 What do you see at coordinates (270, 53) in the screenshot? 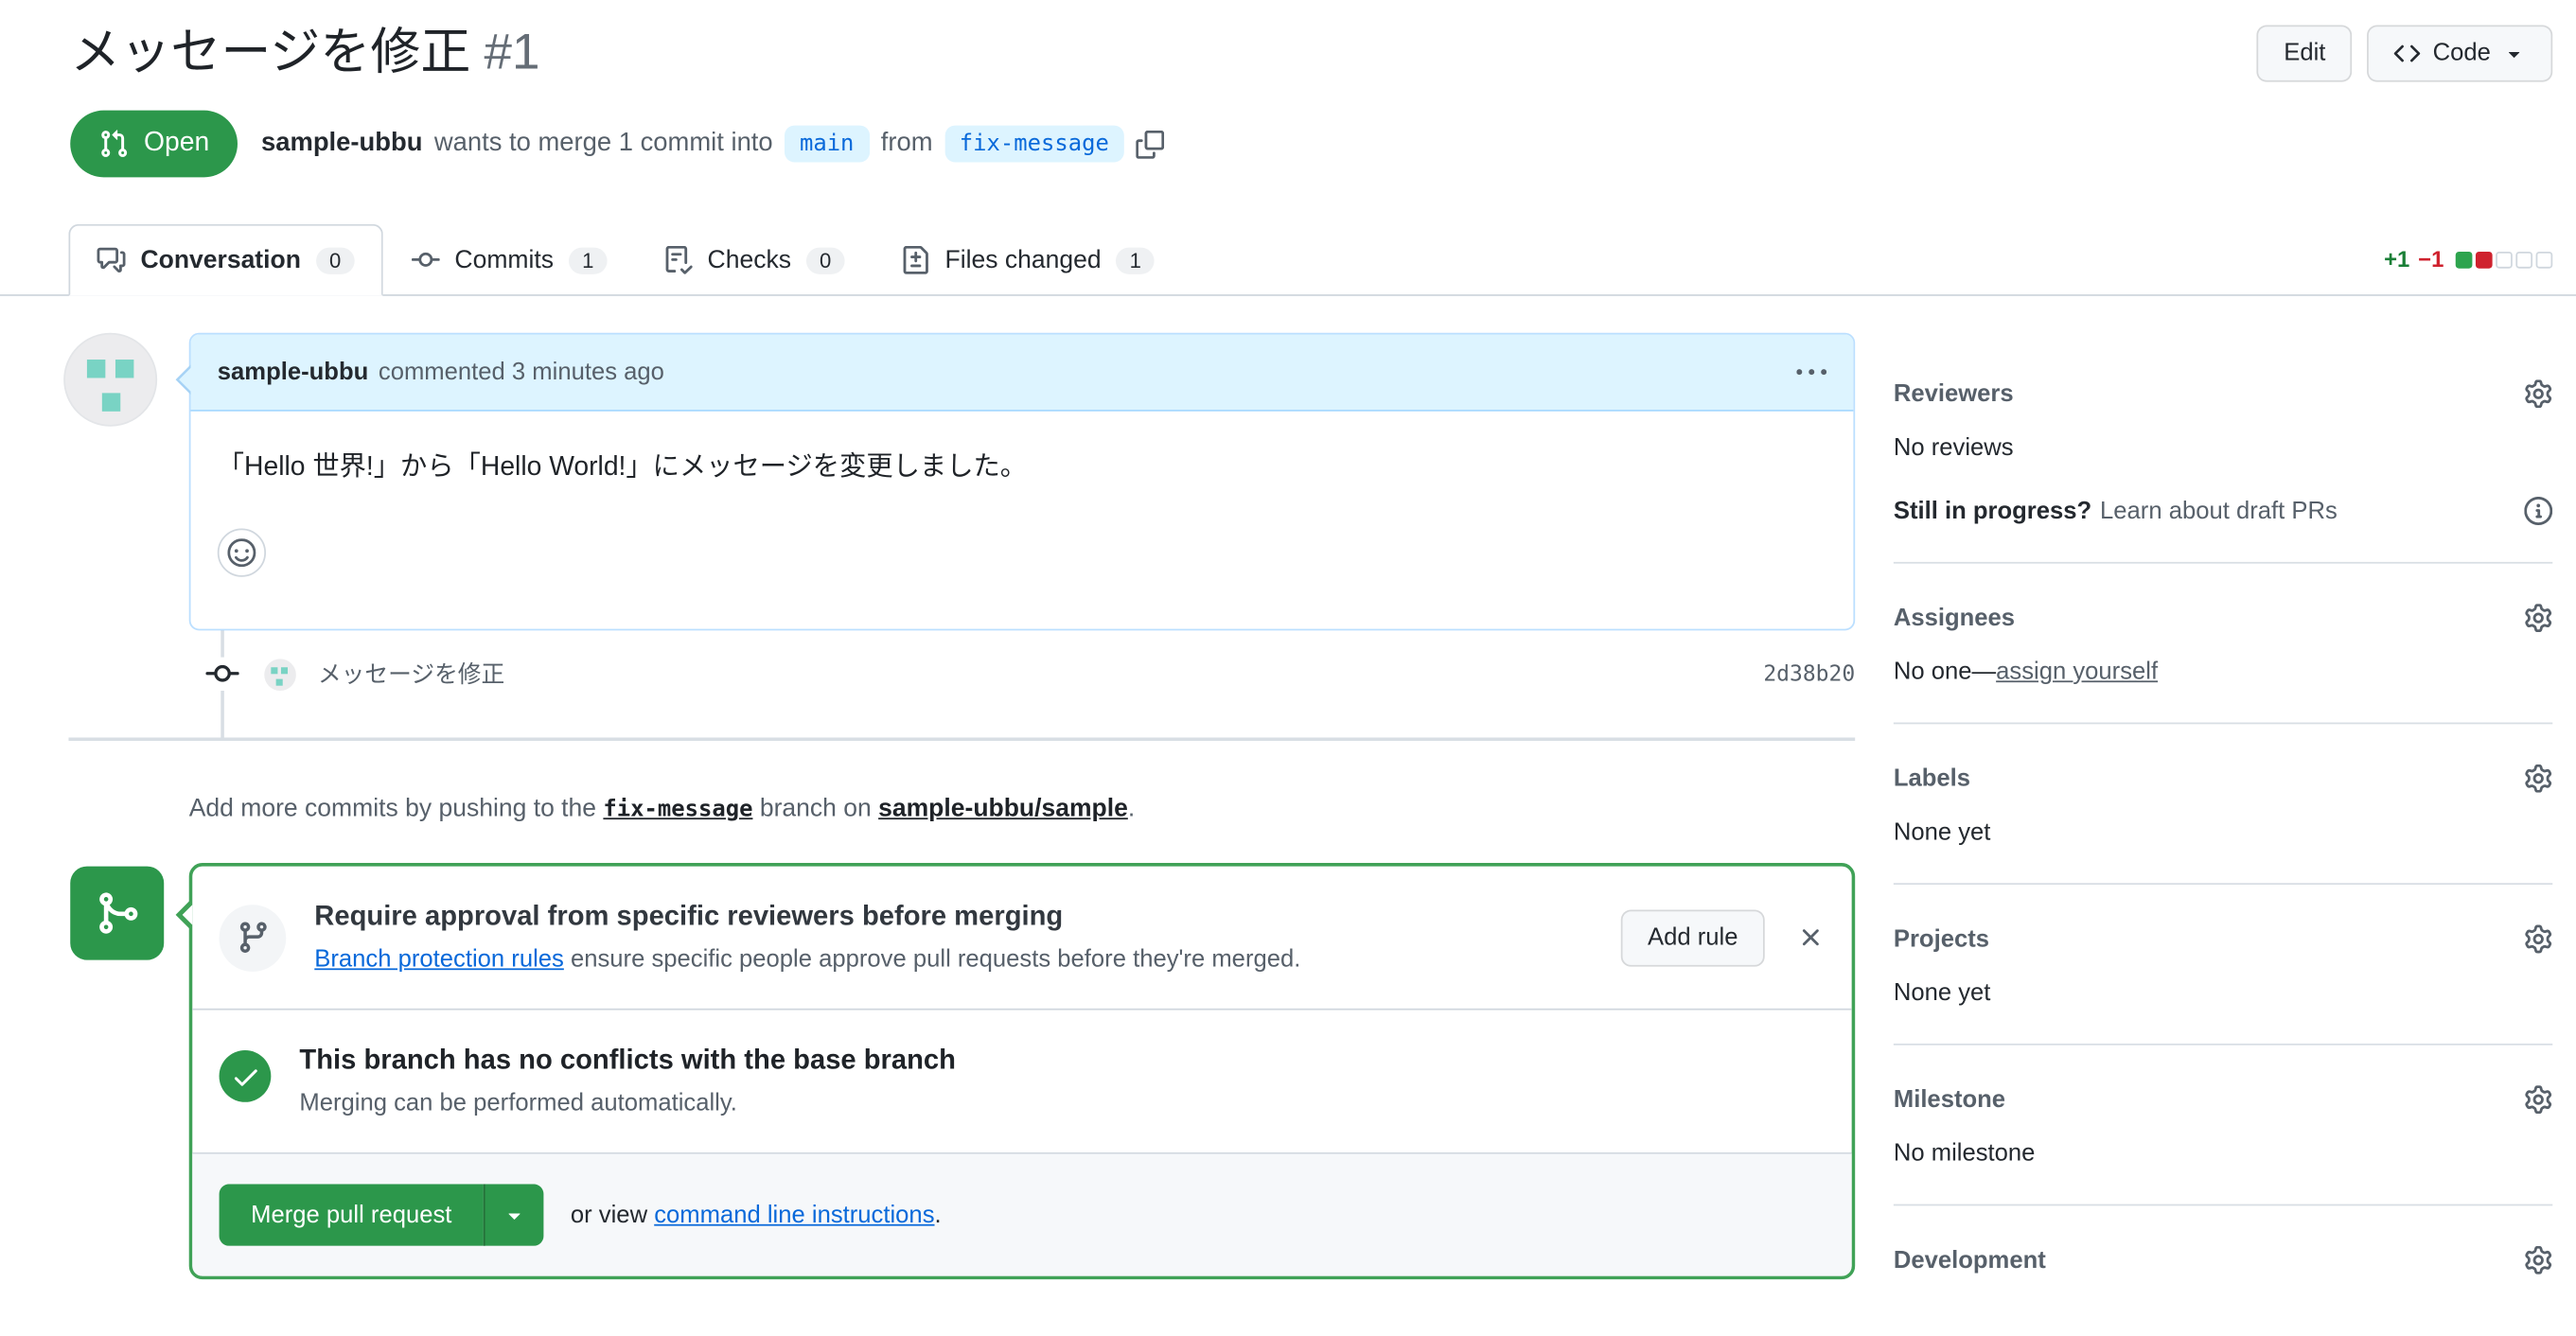
I see `pr-title-text: メッセージを修正` at bounding box center [270, 53].